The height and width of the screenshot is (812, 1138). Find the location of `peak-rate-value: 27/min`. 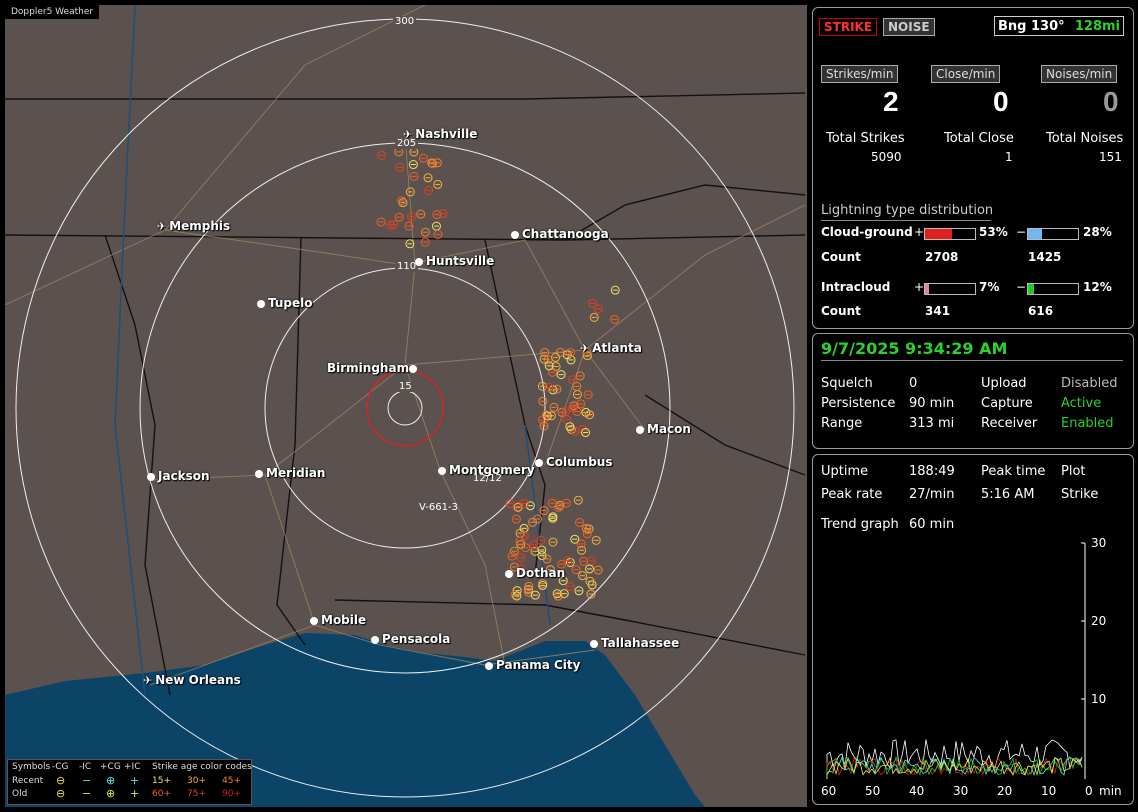

peak-rate-value: 27/min is located at coordinates (932, 494).